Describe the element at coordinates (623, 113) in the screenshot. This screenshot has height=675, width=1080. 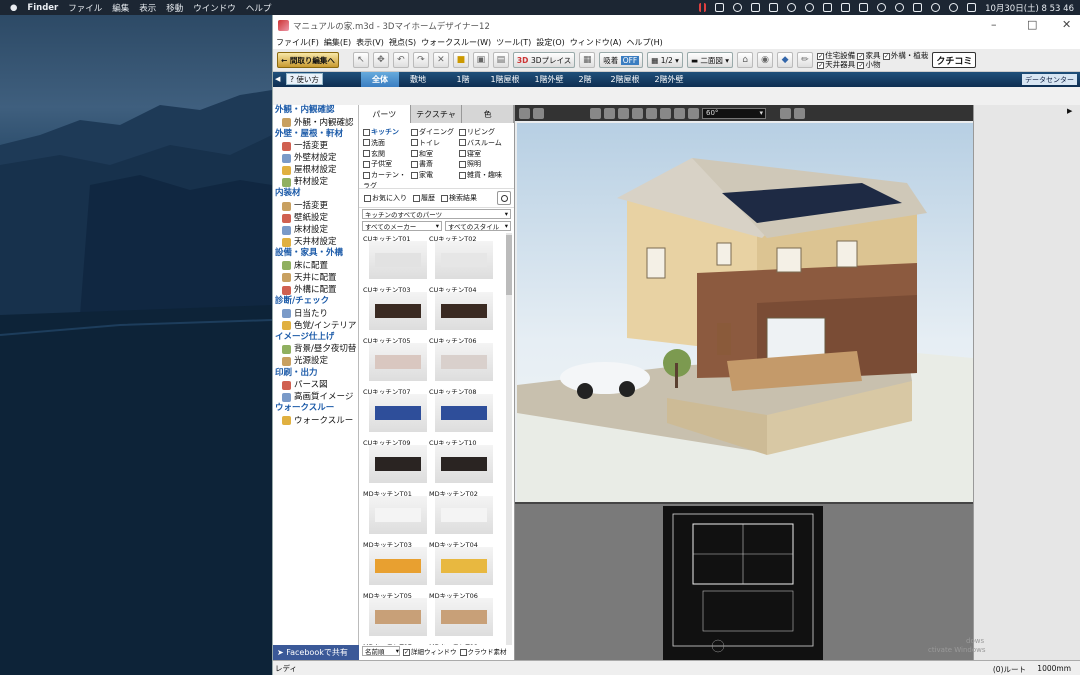
I see `zoom-in-icon` at that location.